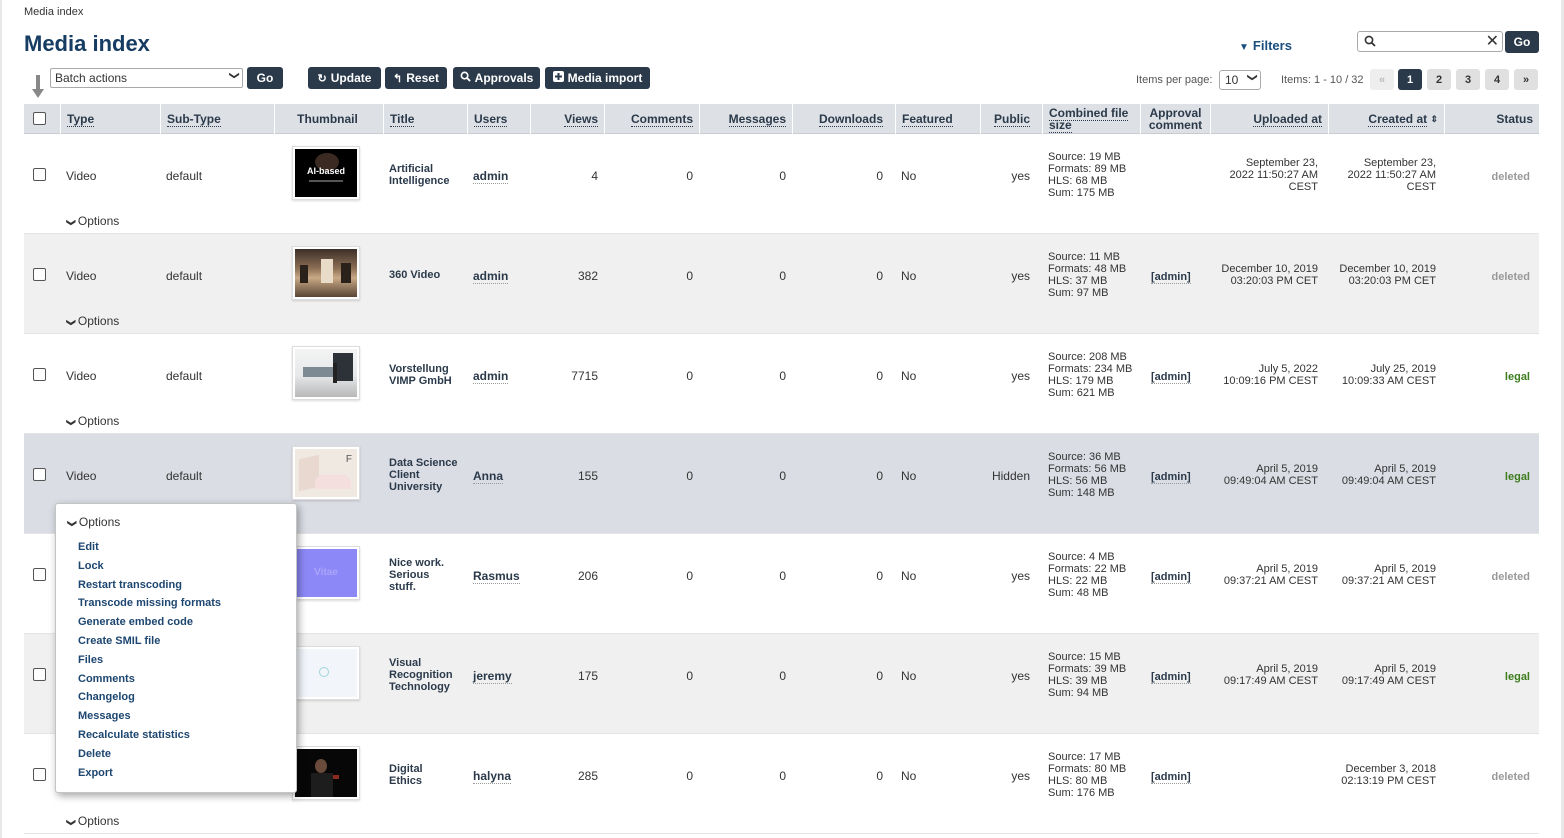  What do you see at coordinates (326, 573) in the screenshot?
I see `thumbnail: Vitae` at bounding box center [326, 573].